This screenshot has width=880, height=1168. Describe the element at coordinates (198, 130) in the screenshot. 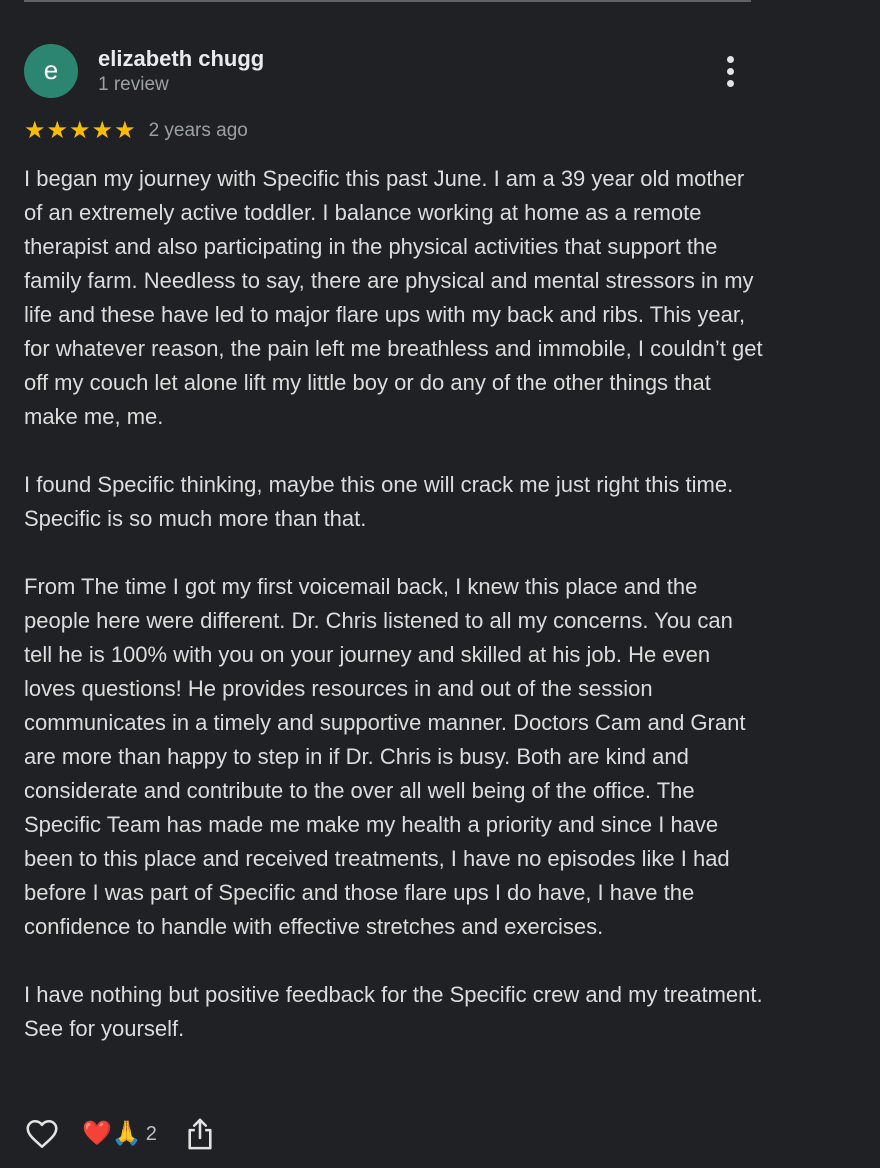

I see `review-date: 2 years ago` at that location.